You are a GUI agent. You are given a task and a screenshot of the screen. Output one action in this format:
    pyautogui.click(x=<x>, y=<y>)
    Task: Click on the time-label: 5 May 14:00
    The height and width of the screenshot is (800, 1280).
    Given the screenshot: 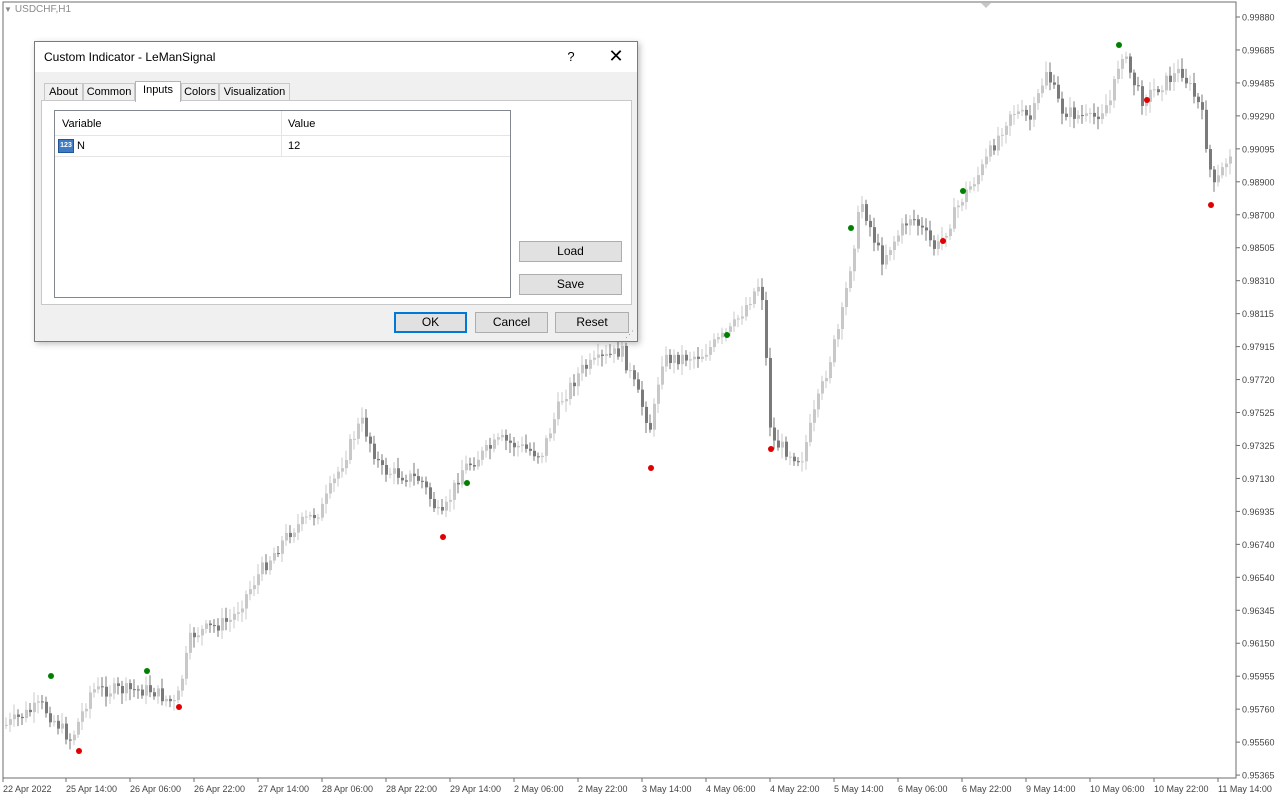 What is the action you would take?
    pyautogui.click(x=859, y=789)
    